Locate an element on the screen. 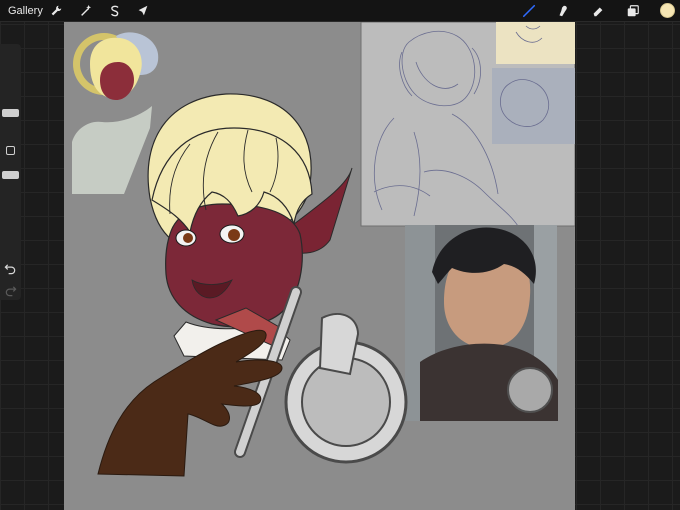 The image size is (680, 510). selection-icon is located at coordinates (115, 11).